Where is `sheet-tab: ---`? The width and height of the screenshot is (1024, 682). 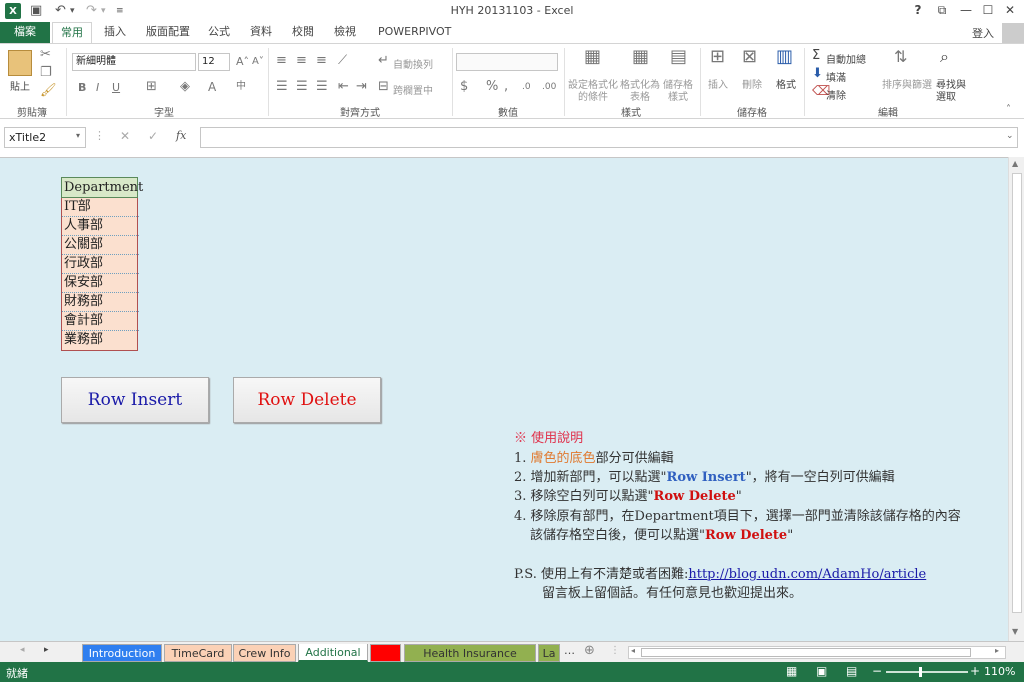 sheet-tab: --- is located at coordinates (385, 653).